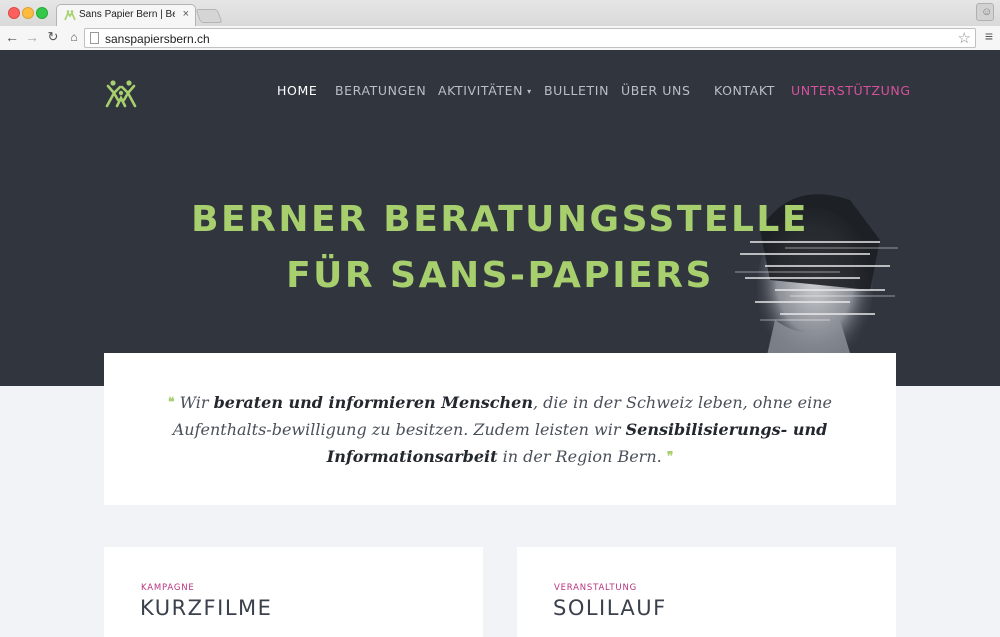  What do you see at coordinates (576, 90) in the screenshot?
I see `nav-item-bulletin: BULLETIN` at bounding box center [576, 90].